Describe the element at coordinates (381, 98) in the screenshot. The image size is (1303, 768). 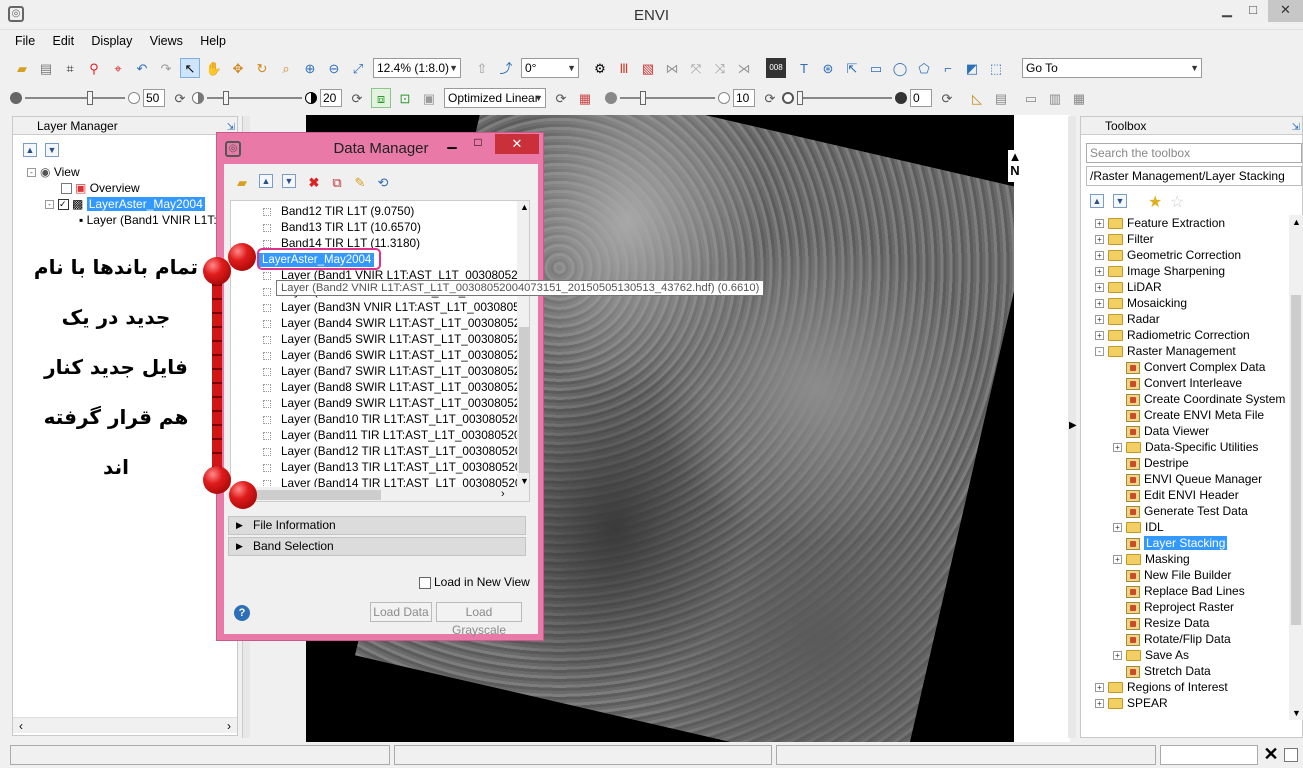
I see `stretch-fit-icon: ⧈` at that location.